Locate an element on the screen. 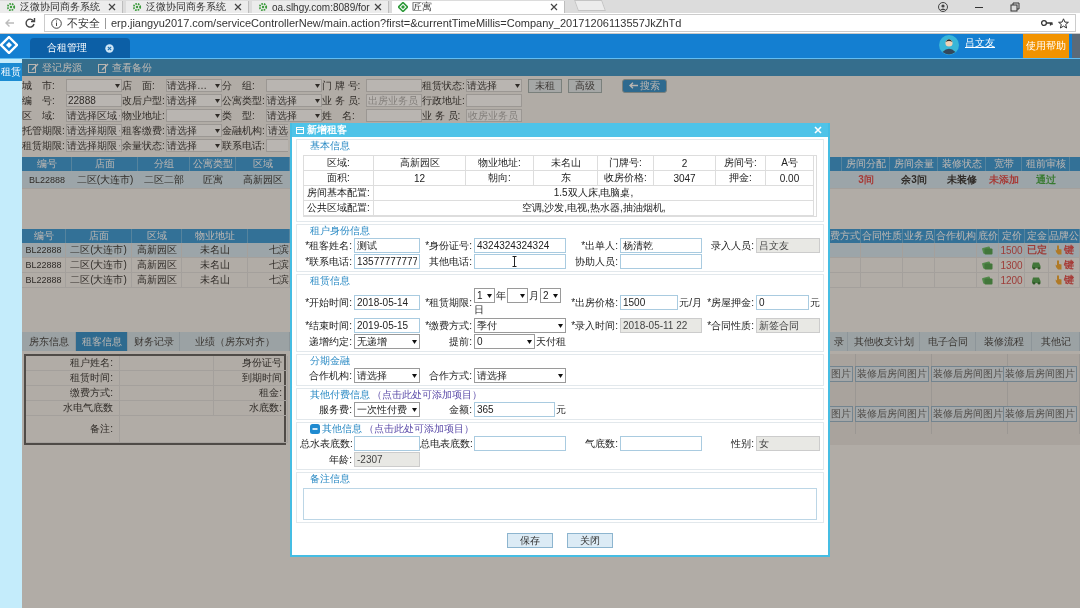 The height and width of the screenshot is (608, 1080). field-label: 总电表底数: is located at coordinates (447, 443).